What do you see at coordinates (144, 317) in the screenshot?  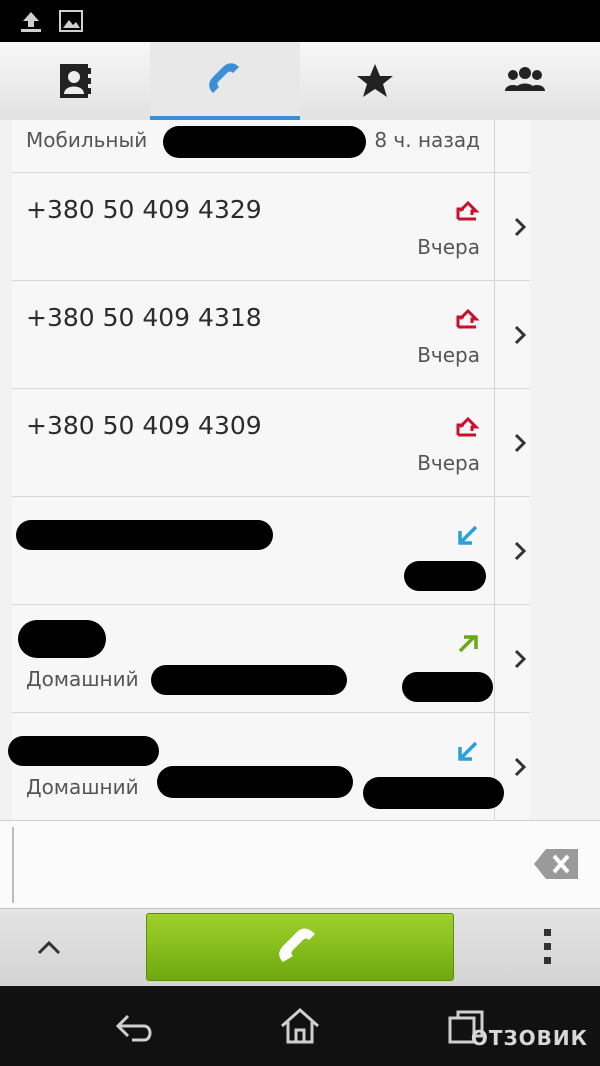 I see `phone-number: +380 50 409 4318` at bounding box center [144, 317].